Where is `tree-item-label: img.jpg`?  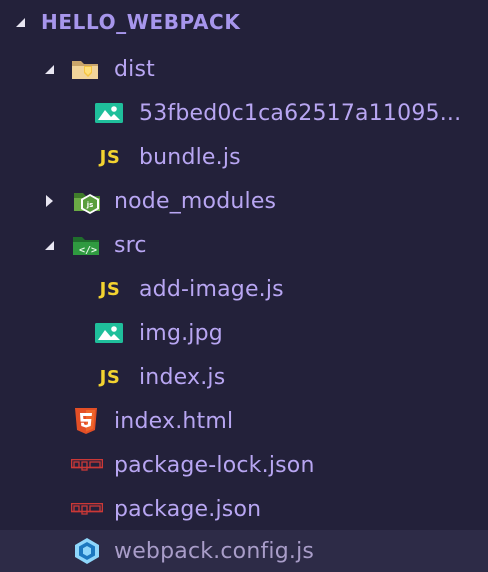
tree-item-label: img.jpg is located at coordinates (181, 333).